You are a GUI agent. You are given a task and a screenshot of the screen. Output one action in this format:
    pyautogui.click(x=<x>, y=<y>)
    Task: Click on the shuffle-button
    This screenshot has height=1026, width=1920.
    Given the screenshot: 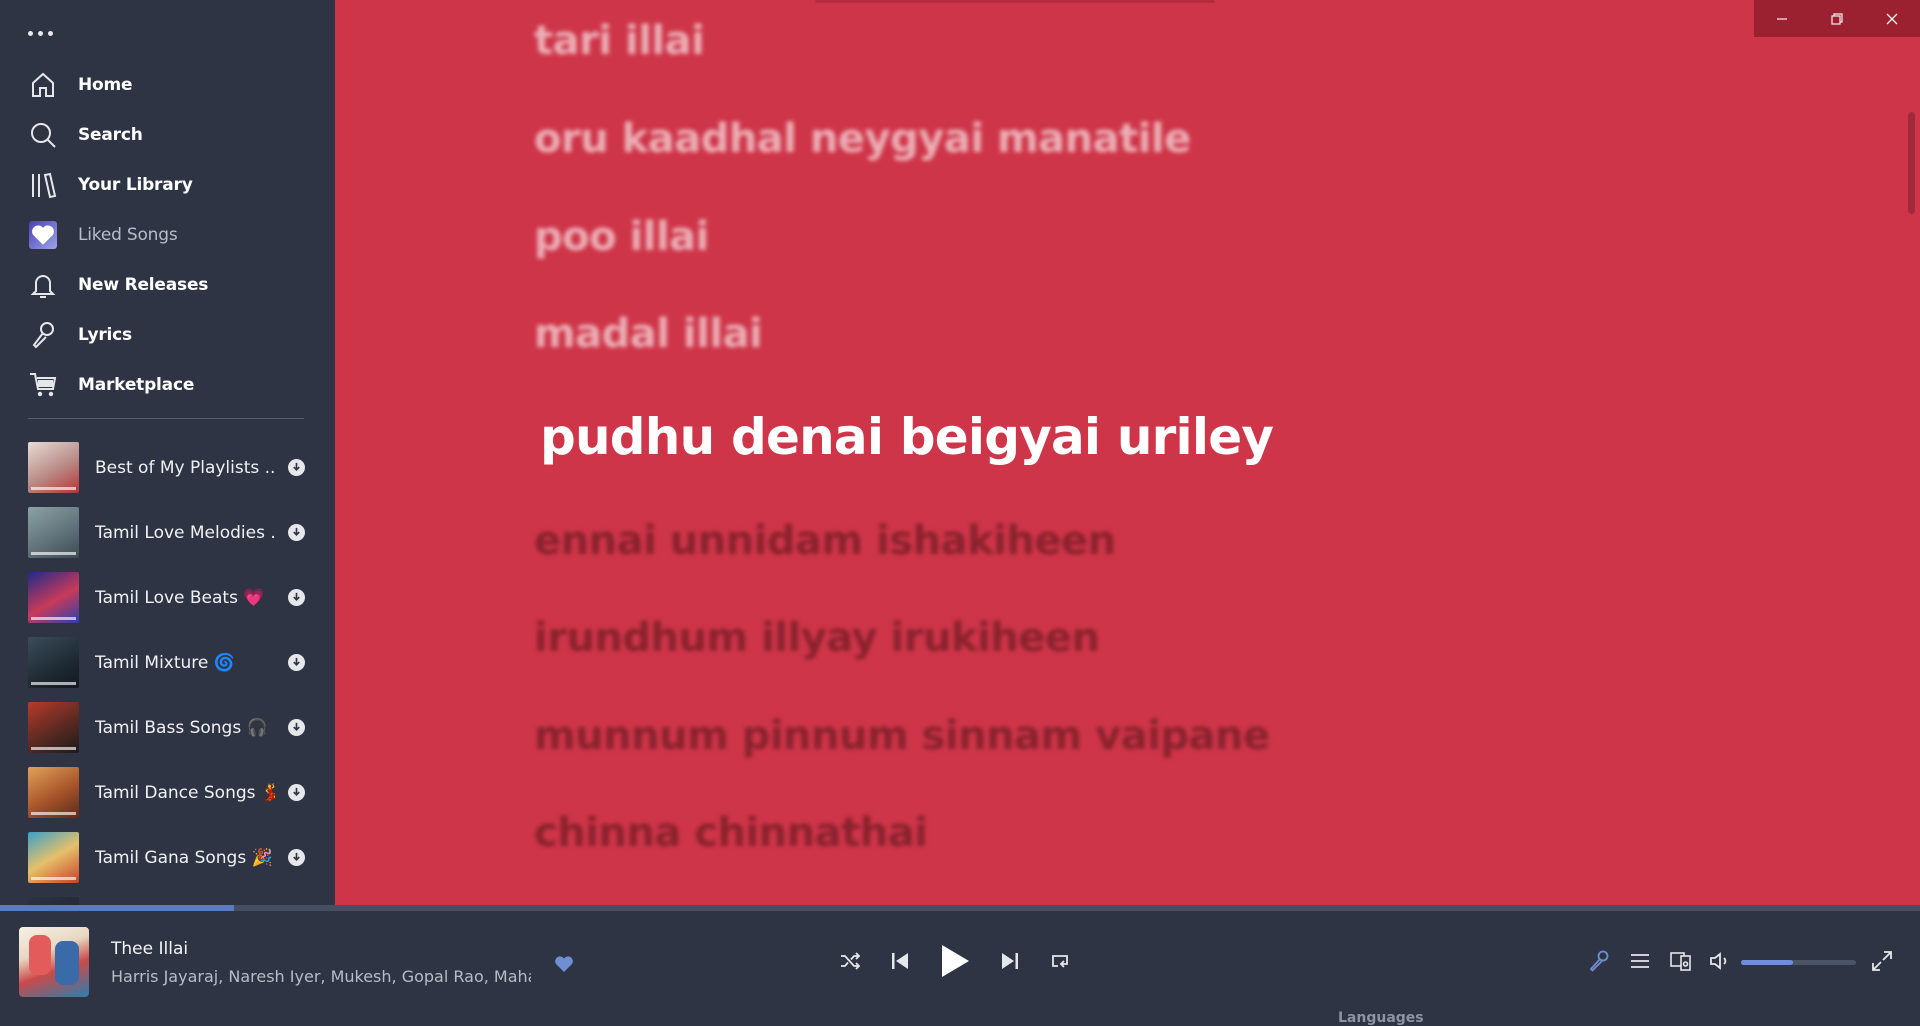 What is the action you would take?
    pyautogui.click(x=850, y=961)
    